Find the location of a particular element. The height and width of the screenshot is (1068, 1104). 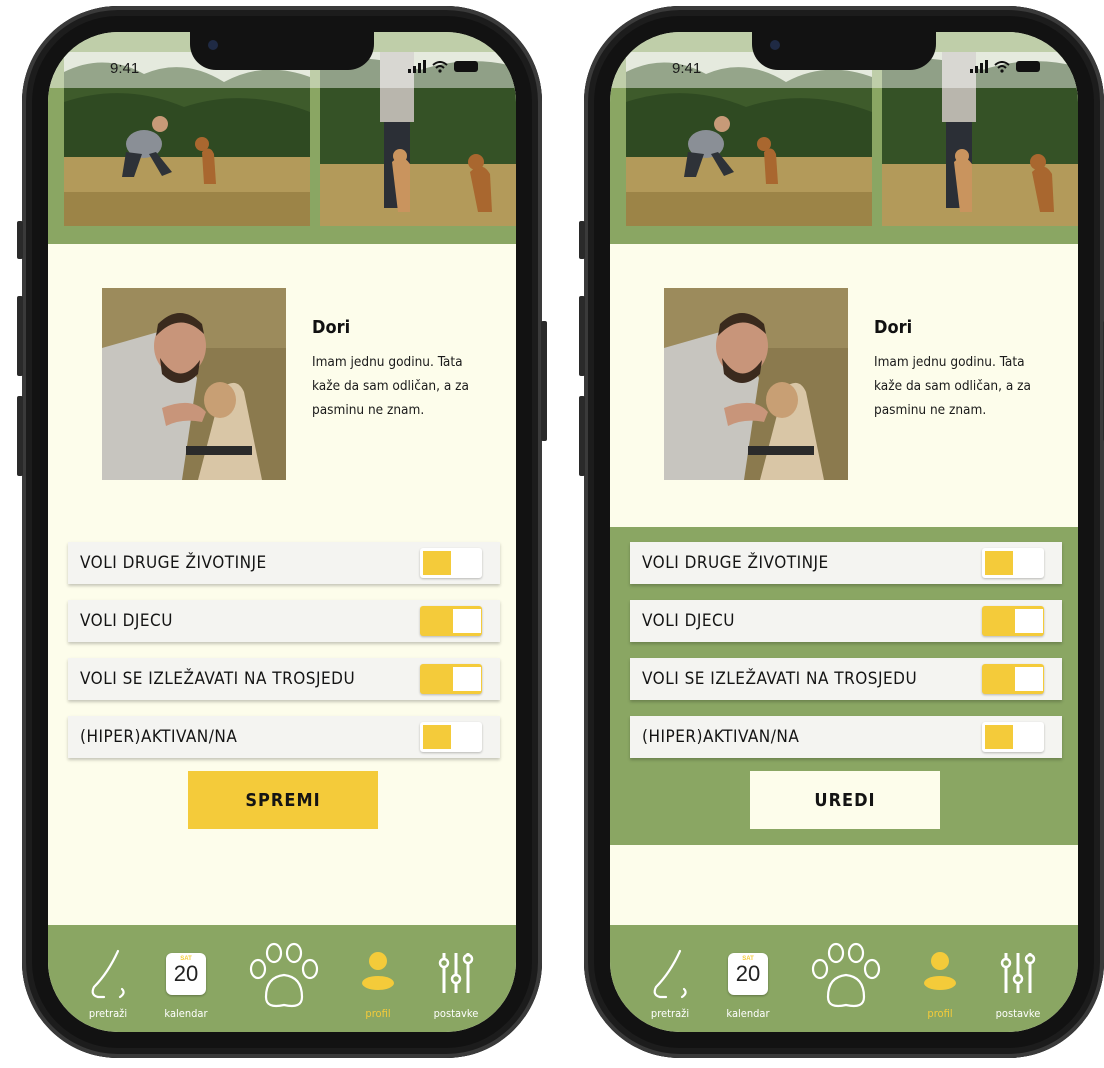

power-button is located at coordinates (544, 381).